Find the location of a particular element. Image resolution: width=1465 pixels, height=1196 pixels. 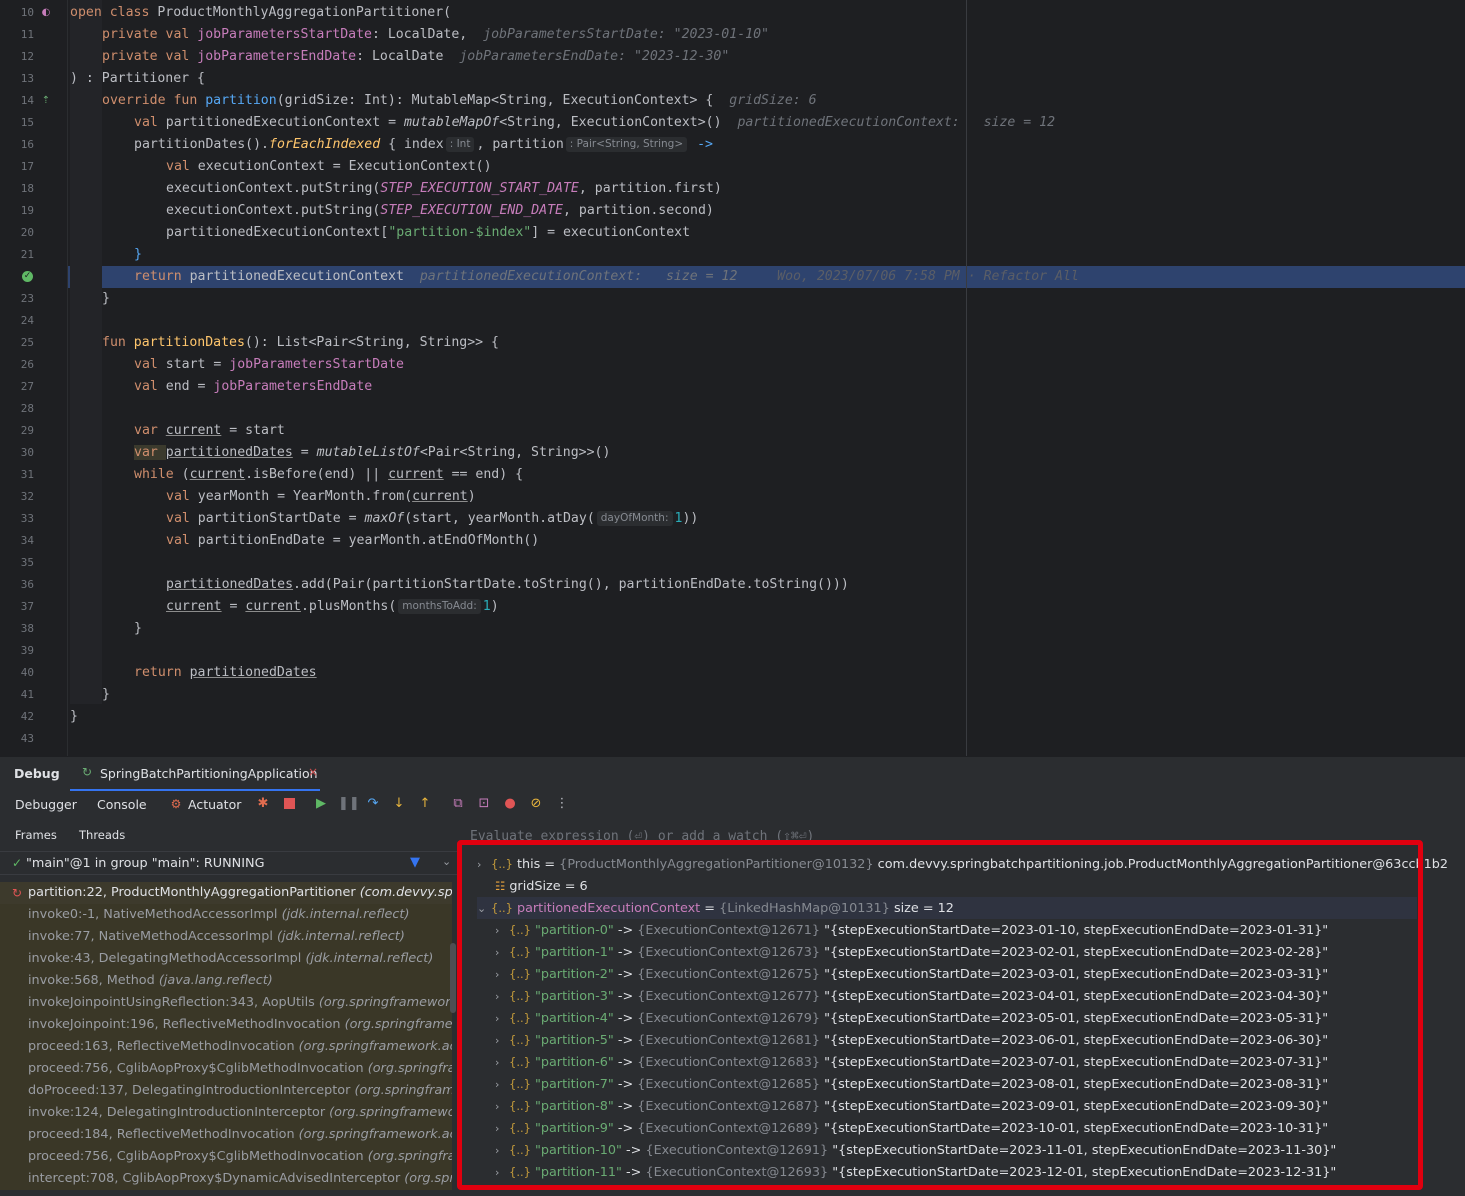

line-number: 18 is located at coordinates (17, 189).